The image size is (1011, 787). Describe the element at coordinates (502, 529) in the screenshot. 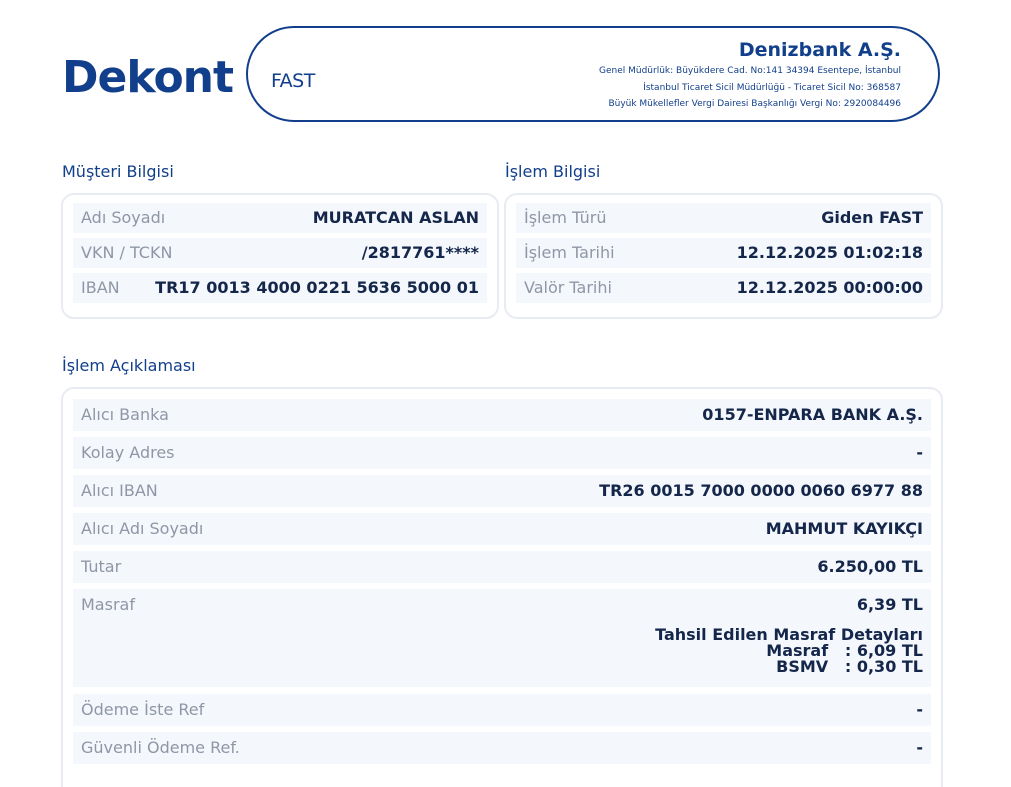

I see `description-row-recipient-name: Alıcı Adı Soyadı MAHMUT KAYIKÇI` at that location.